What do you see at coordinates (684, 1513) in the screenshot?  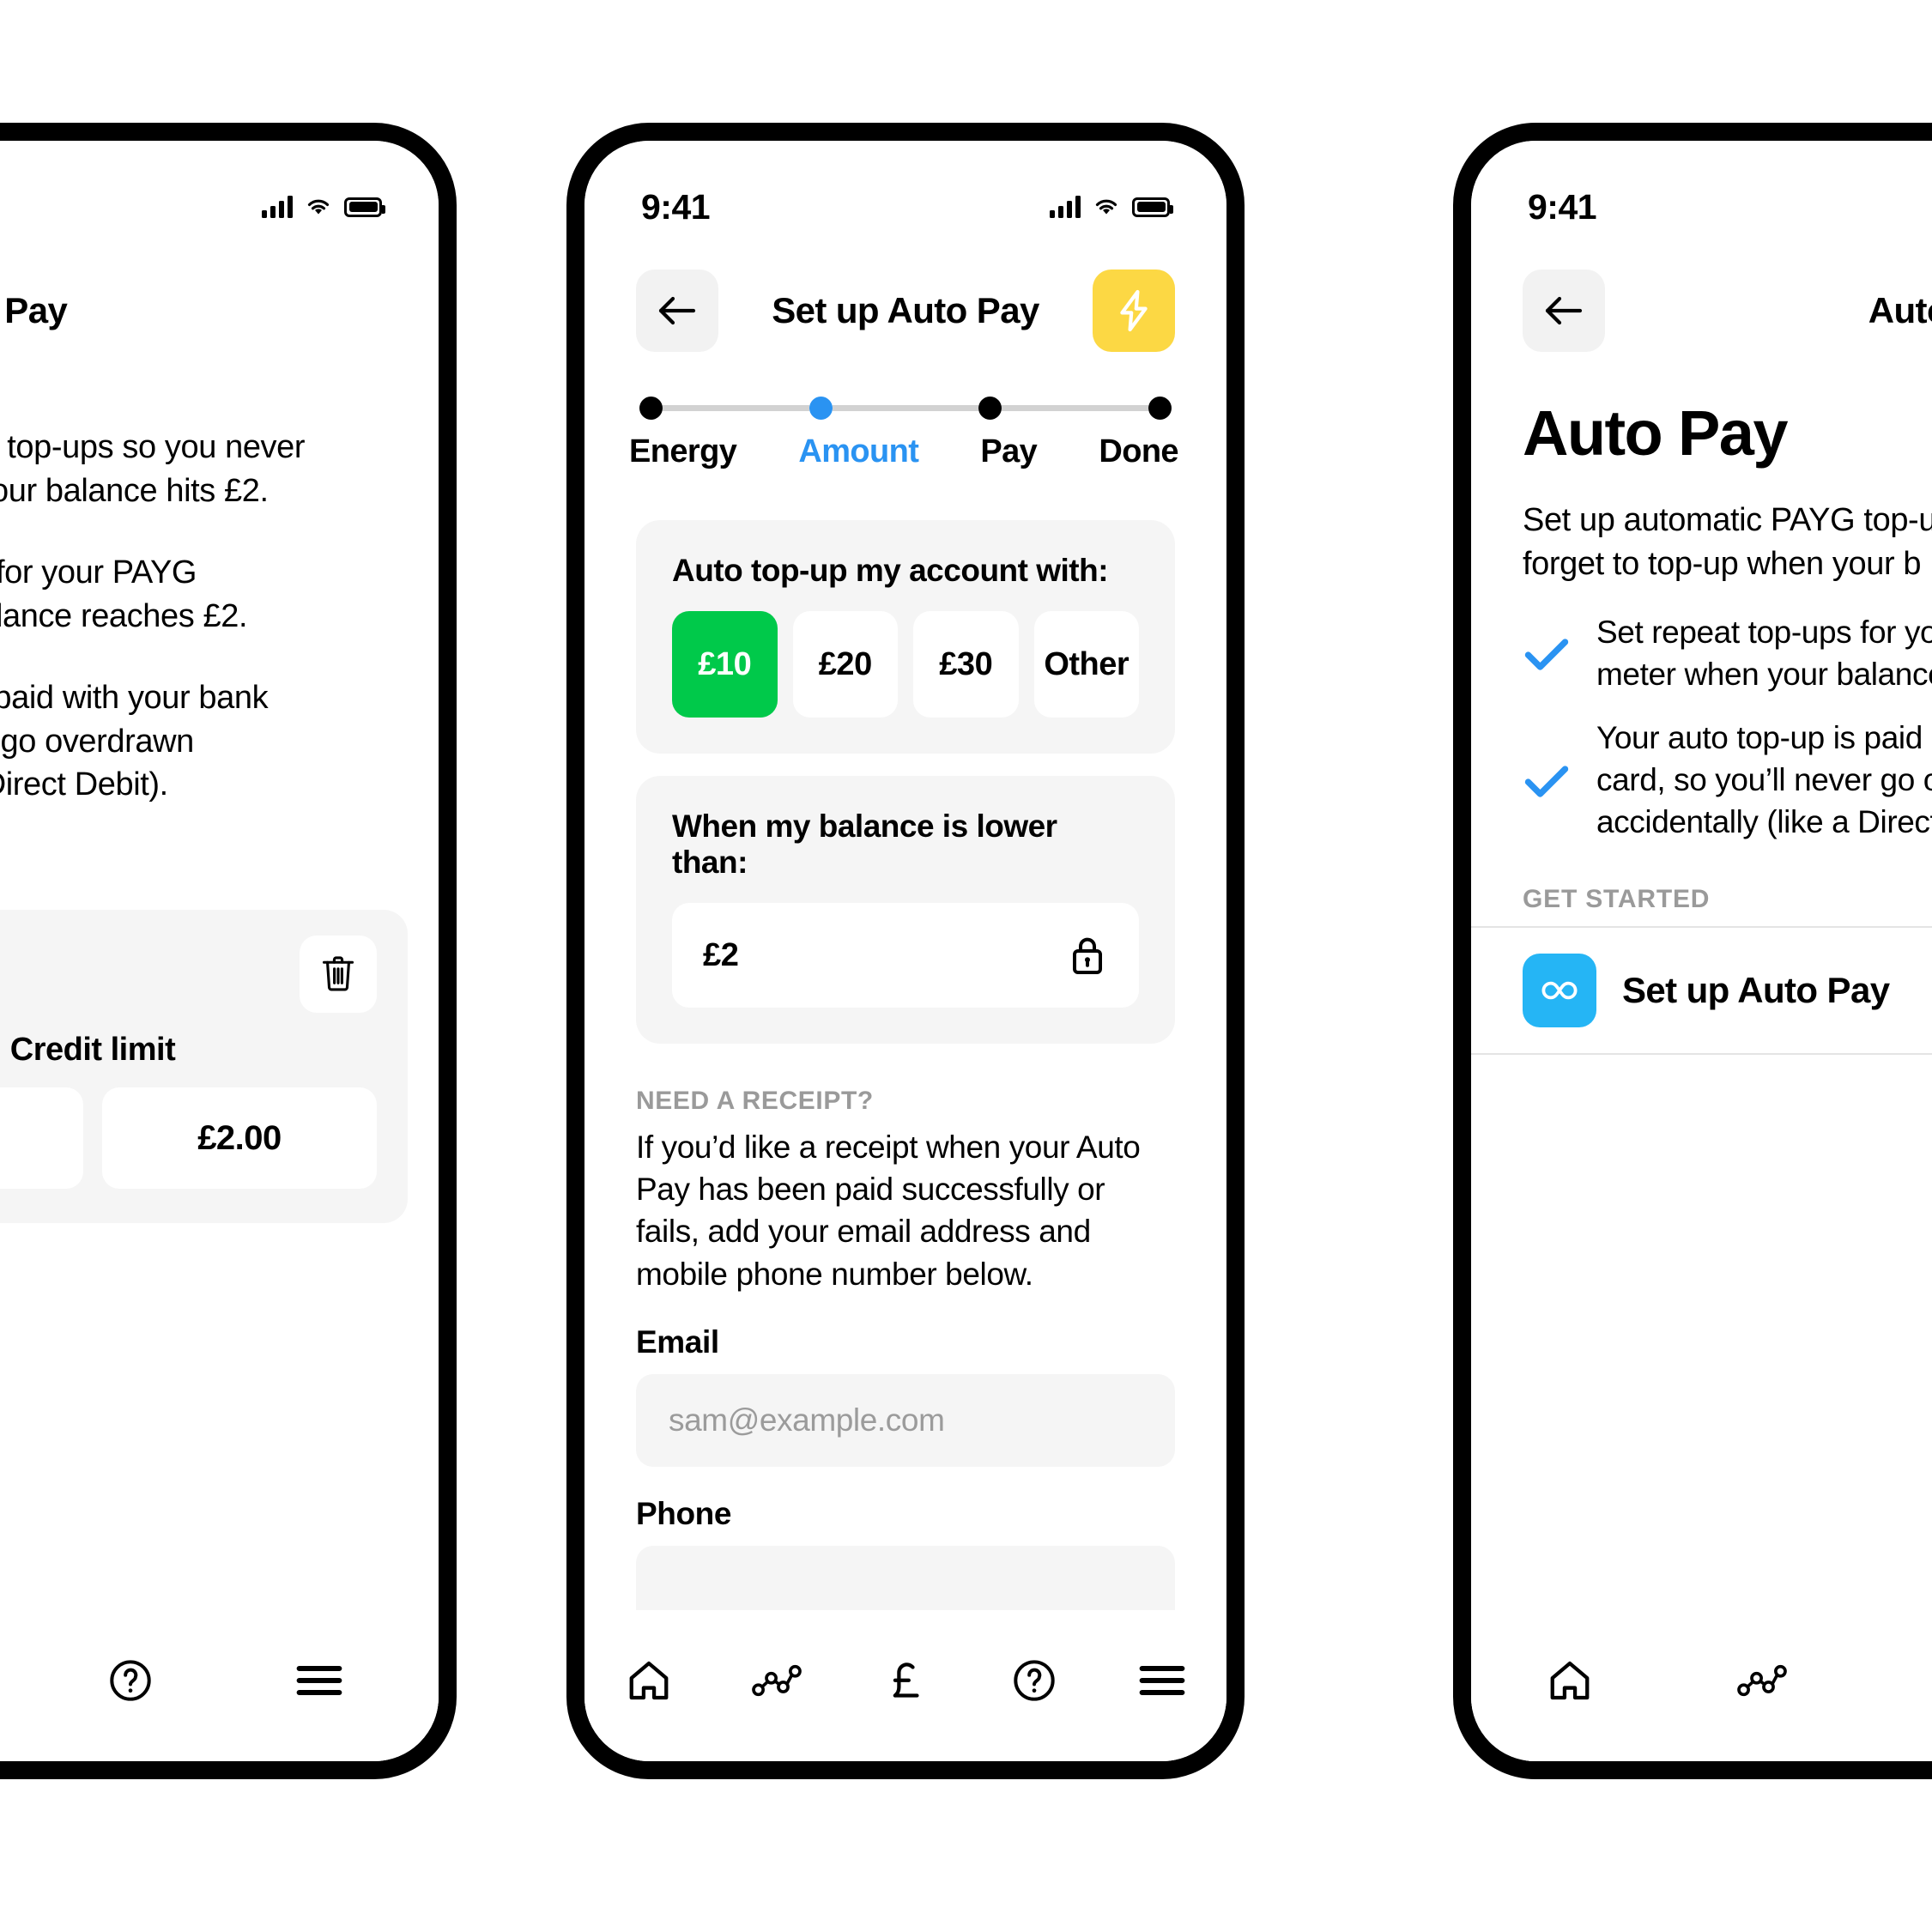 I see `phone-label: Phone` at bounding box center [684, 1513].